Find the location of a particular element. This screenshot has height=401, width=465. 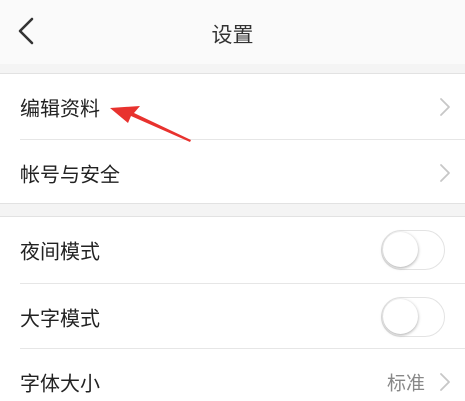

font-size-row: 字体大小 标准 is located at coordinates (232, 375).